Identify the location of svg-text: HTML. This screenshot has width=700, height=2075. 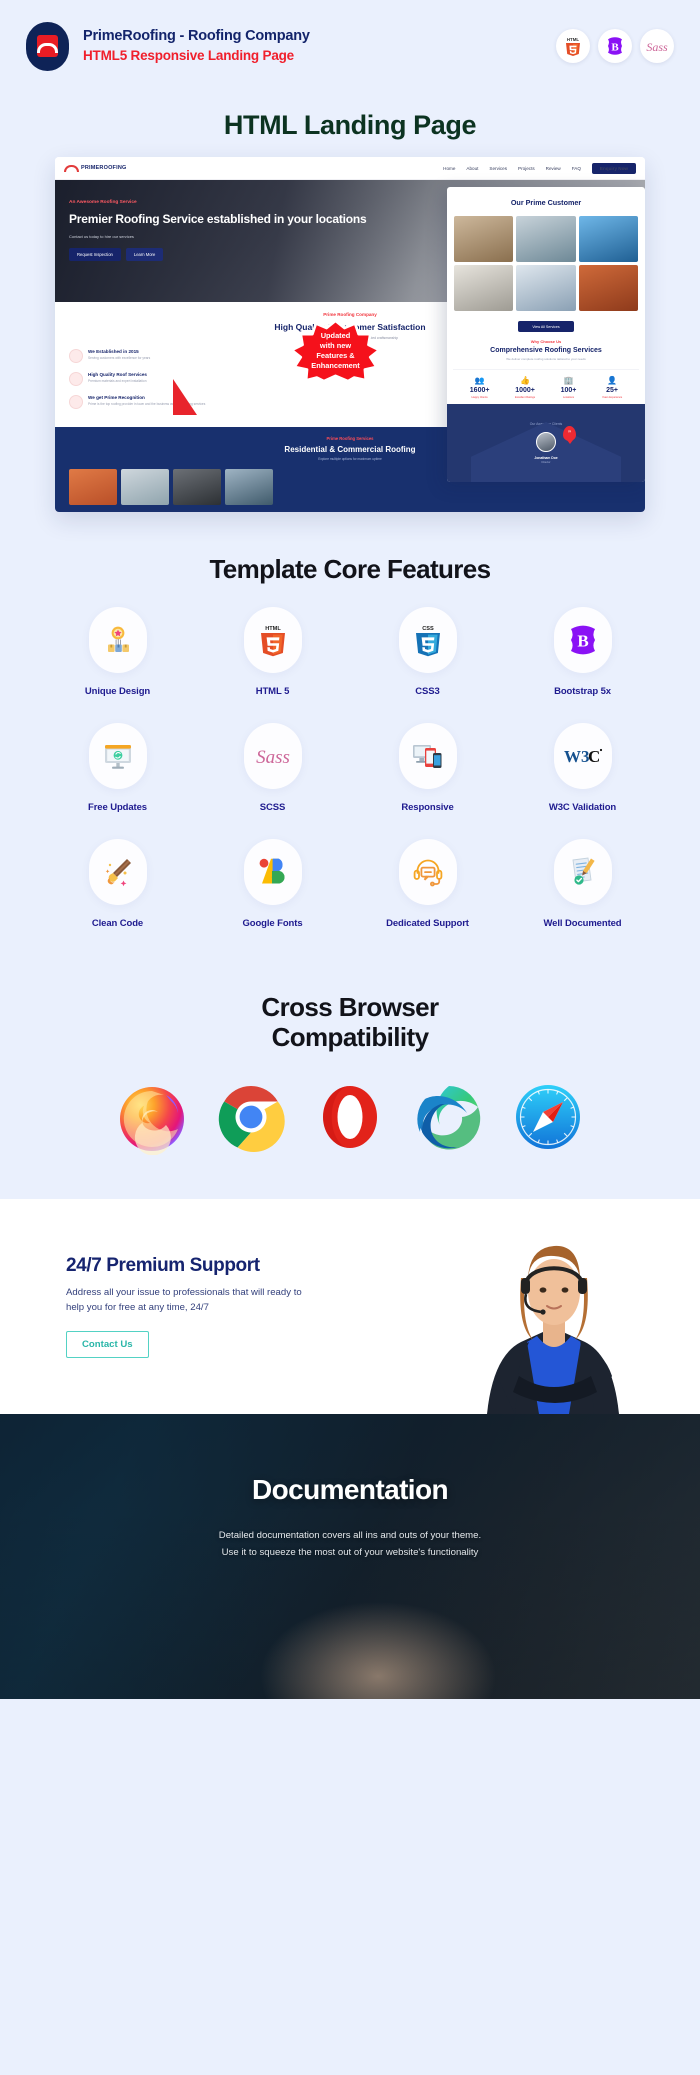
(573, 39).